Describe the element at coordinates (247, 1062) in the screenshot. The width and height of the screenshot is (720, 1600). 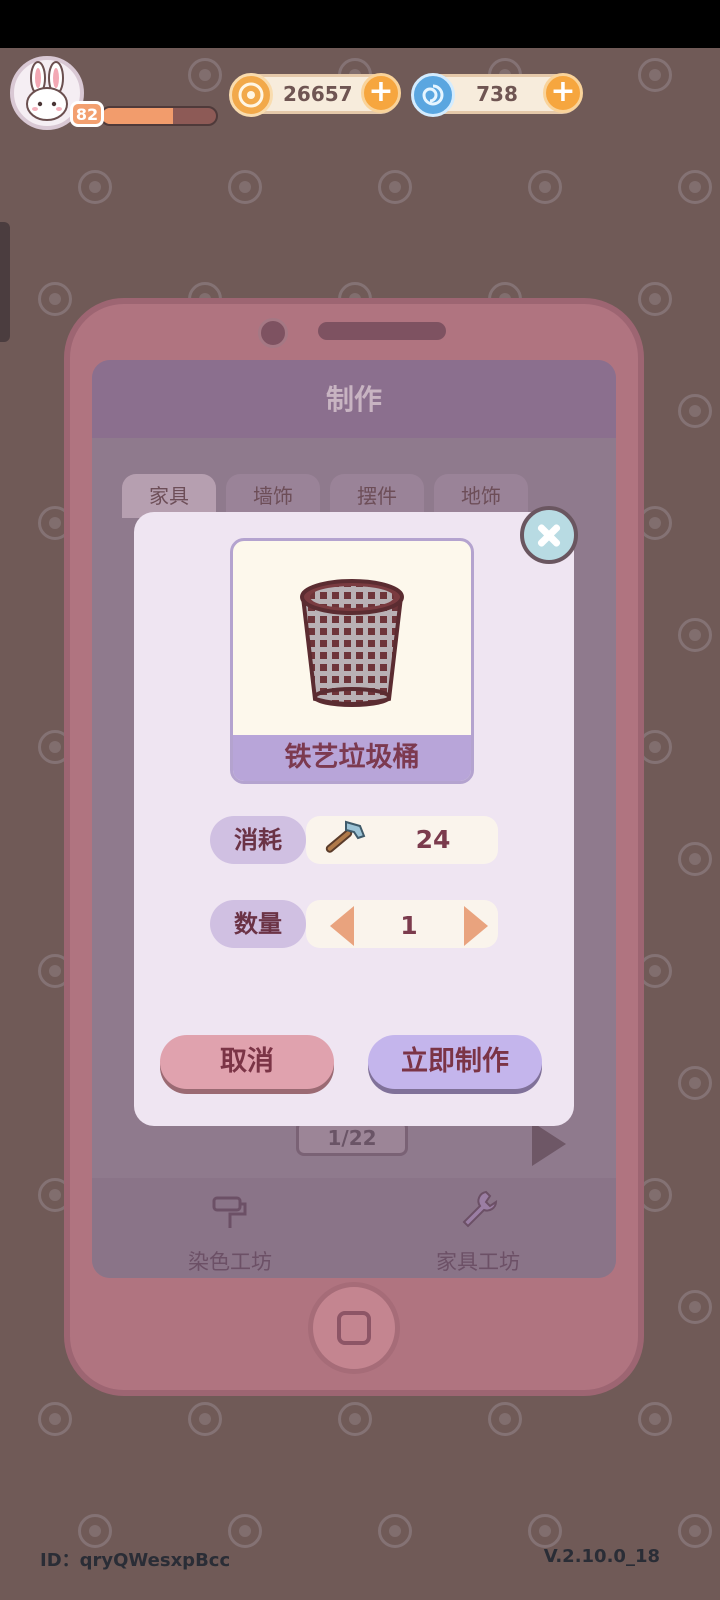
I see `cancel-button: 取消` at that location.